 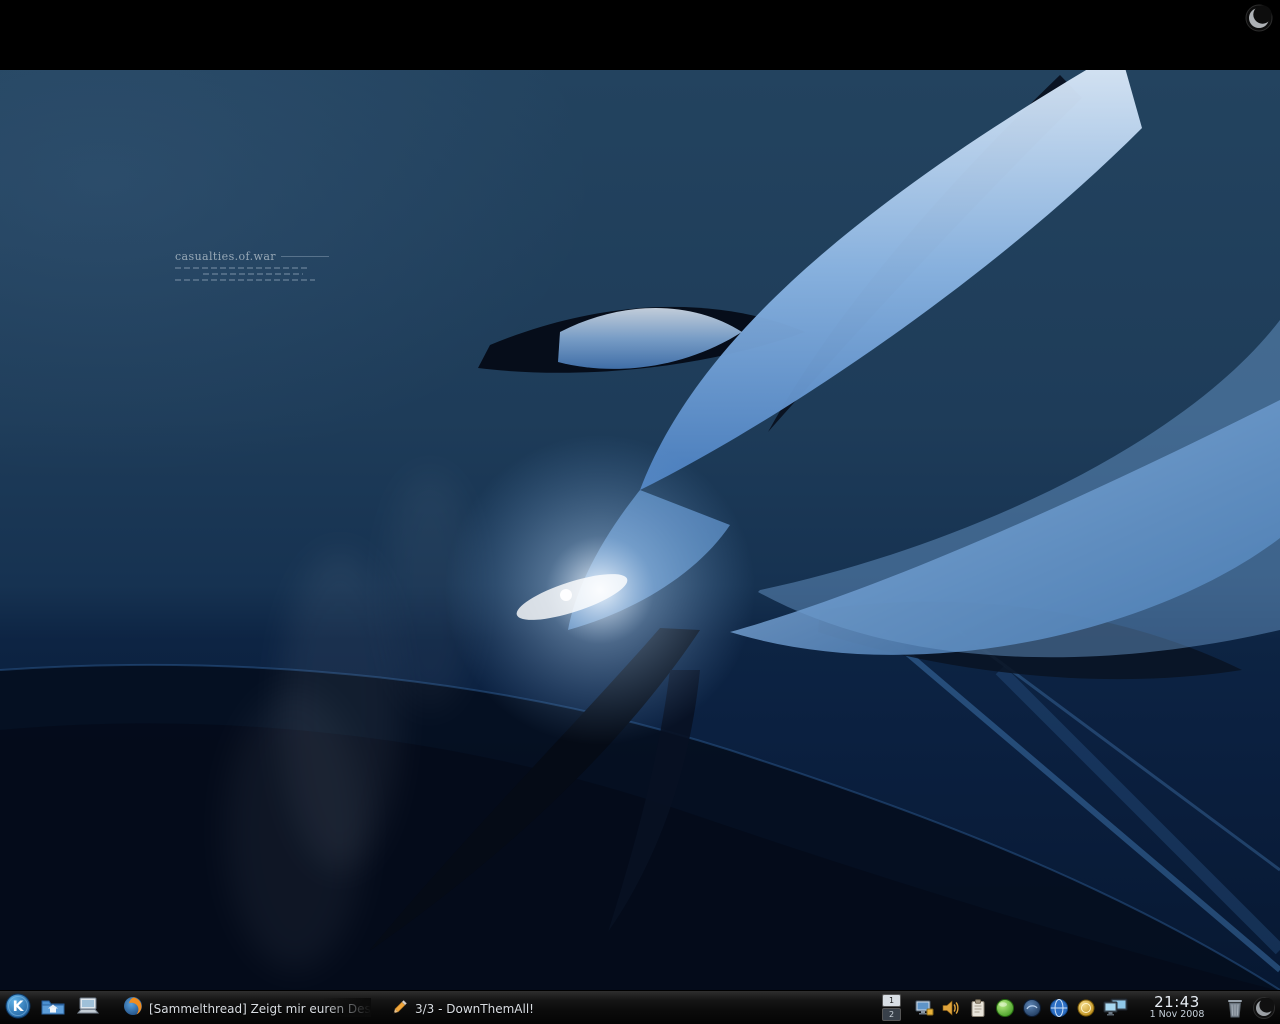 What do you see at coordinates (1264, 1008) in the screenshot?
I see `panel-toolbox-cashew-icon` at bounding box center [1264, 1008].